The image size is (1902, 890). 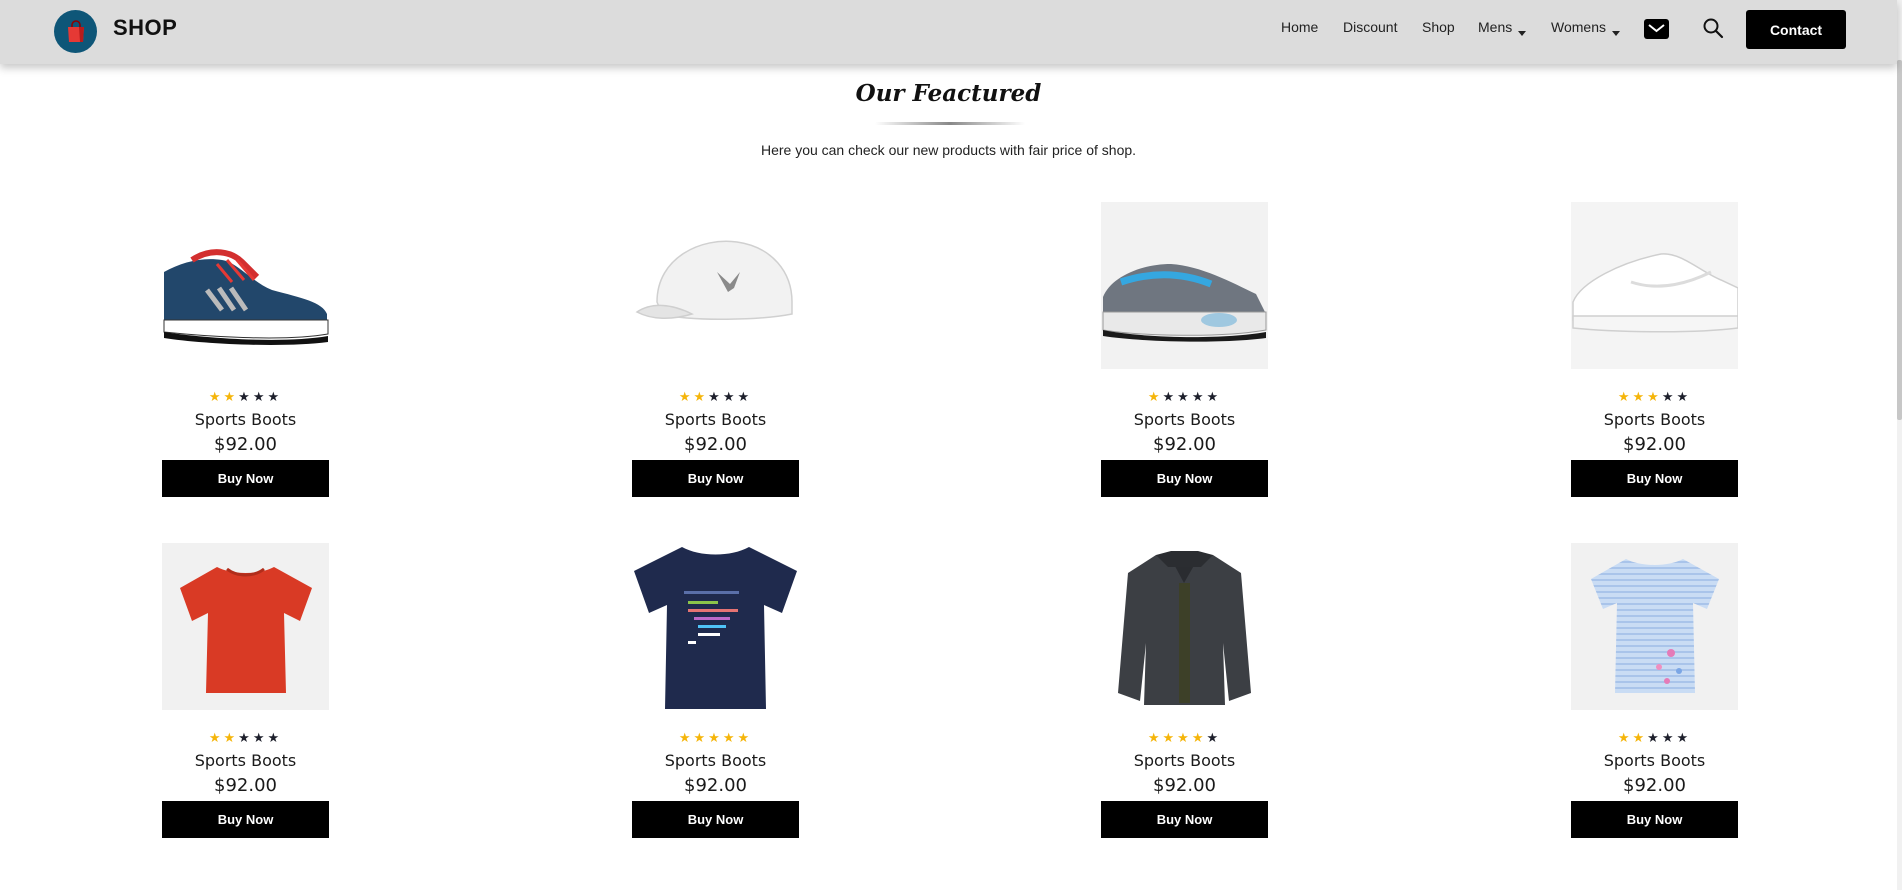 I want to click on mail-icon, so click(x=1656, y=29).